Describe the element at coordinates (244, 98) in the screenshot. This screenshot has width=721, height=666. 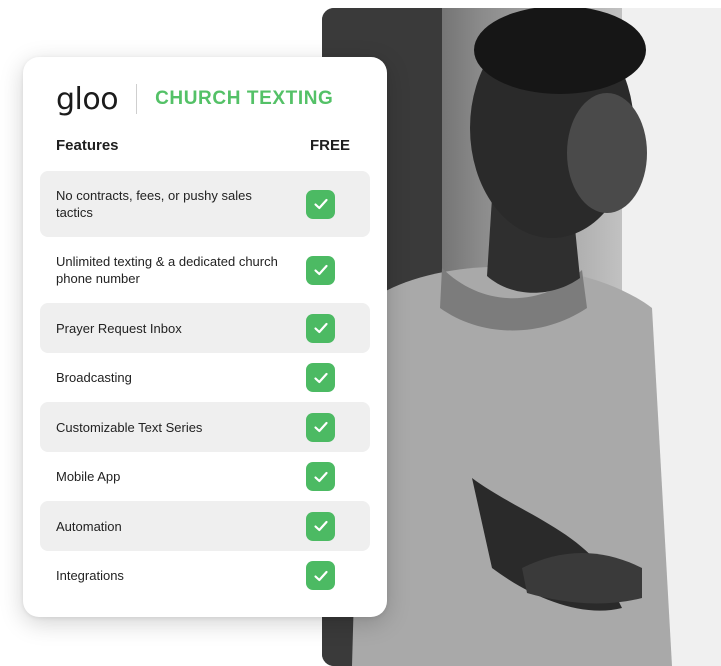
I see `product-title: CHURCH TEXTING` at that location.